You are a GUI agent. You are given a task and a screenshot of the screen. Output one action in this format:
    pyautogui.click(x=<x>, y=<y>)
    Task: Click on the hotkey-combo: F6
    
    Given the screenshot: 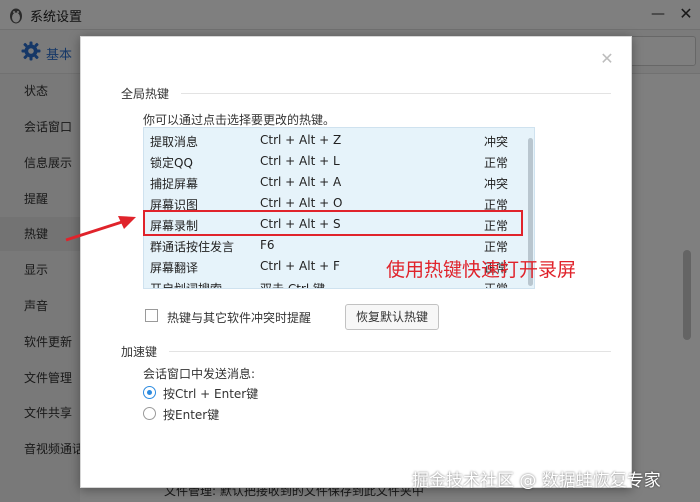 What is the action you would take?
    pyautogui.click(x=267, y=245)
    